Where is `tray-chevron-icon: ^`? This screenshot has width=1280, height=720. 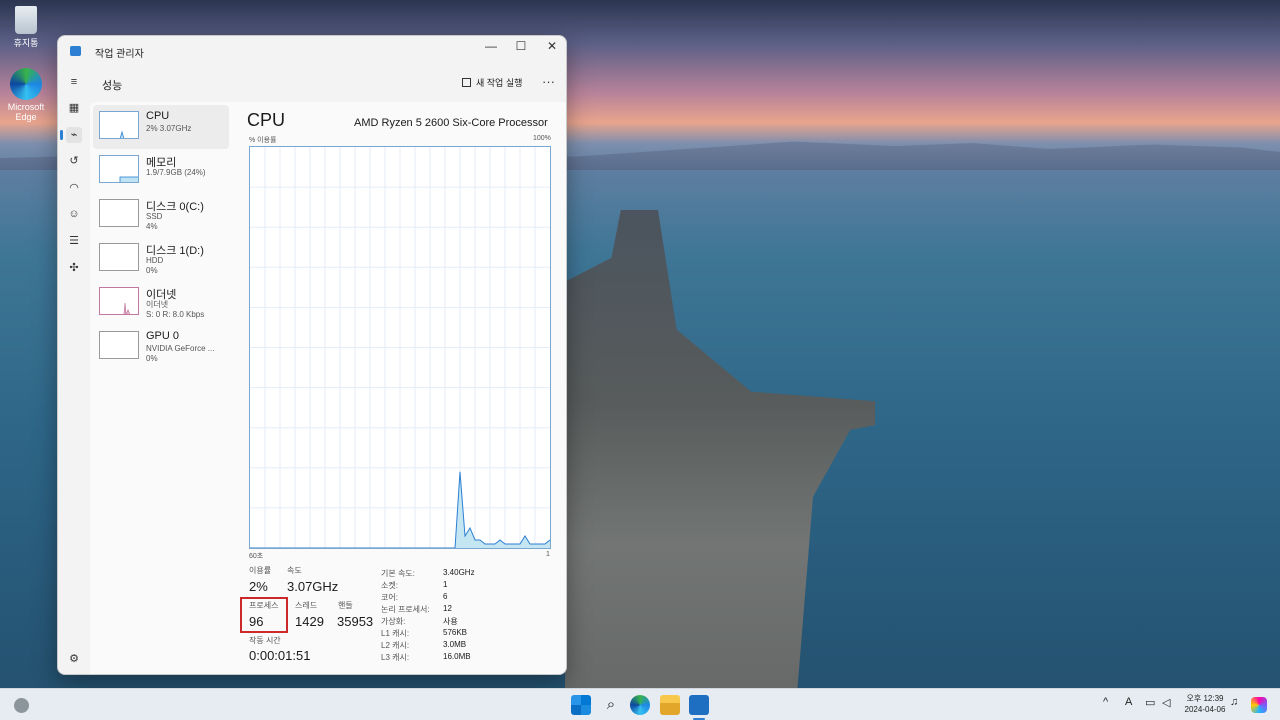 tray-chevron-icon: ^ is located at coordinates (1105, 702).